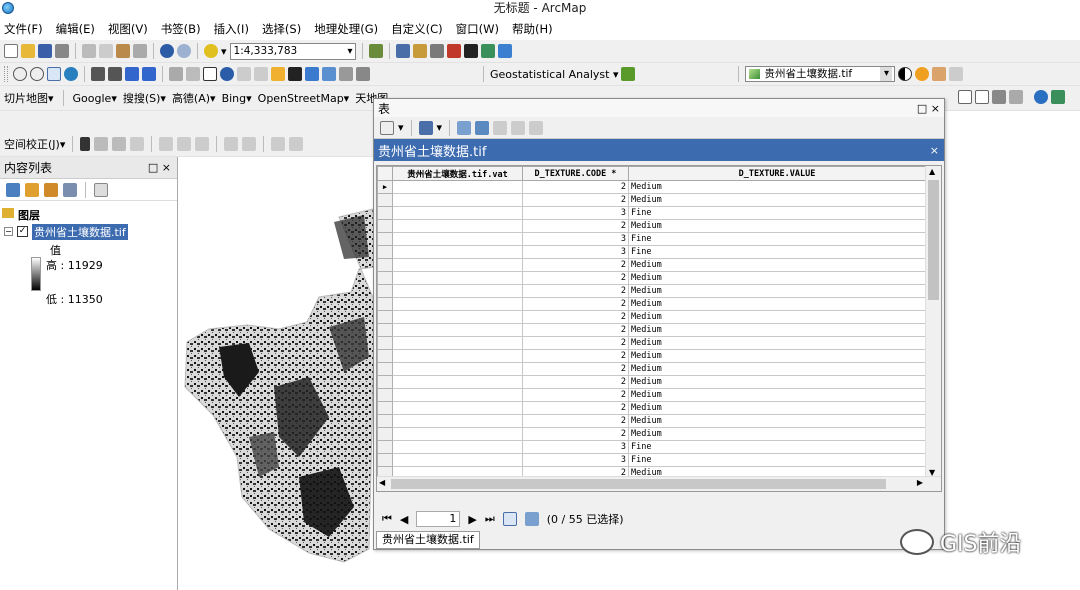 This screenshot has height=590, width=1080. I want to click on layers-root: 图层, so click(29, 215).